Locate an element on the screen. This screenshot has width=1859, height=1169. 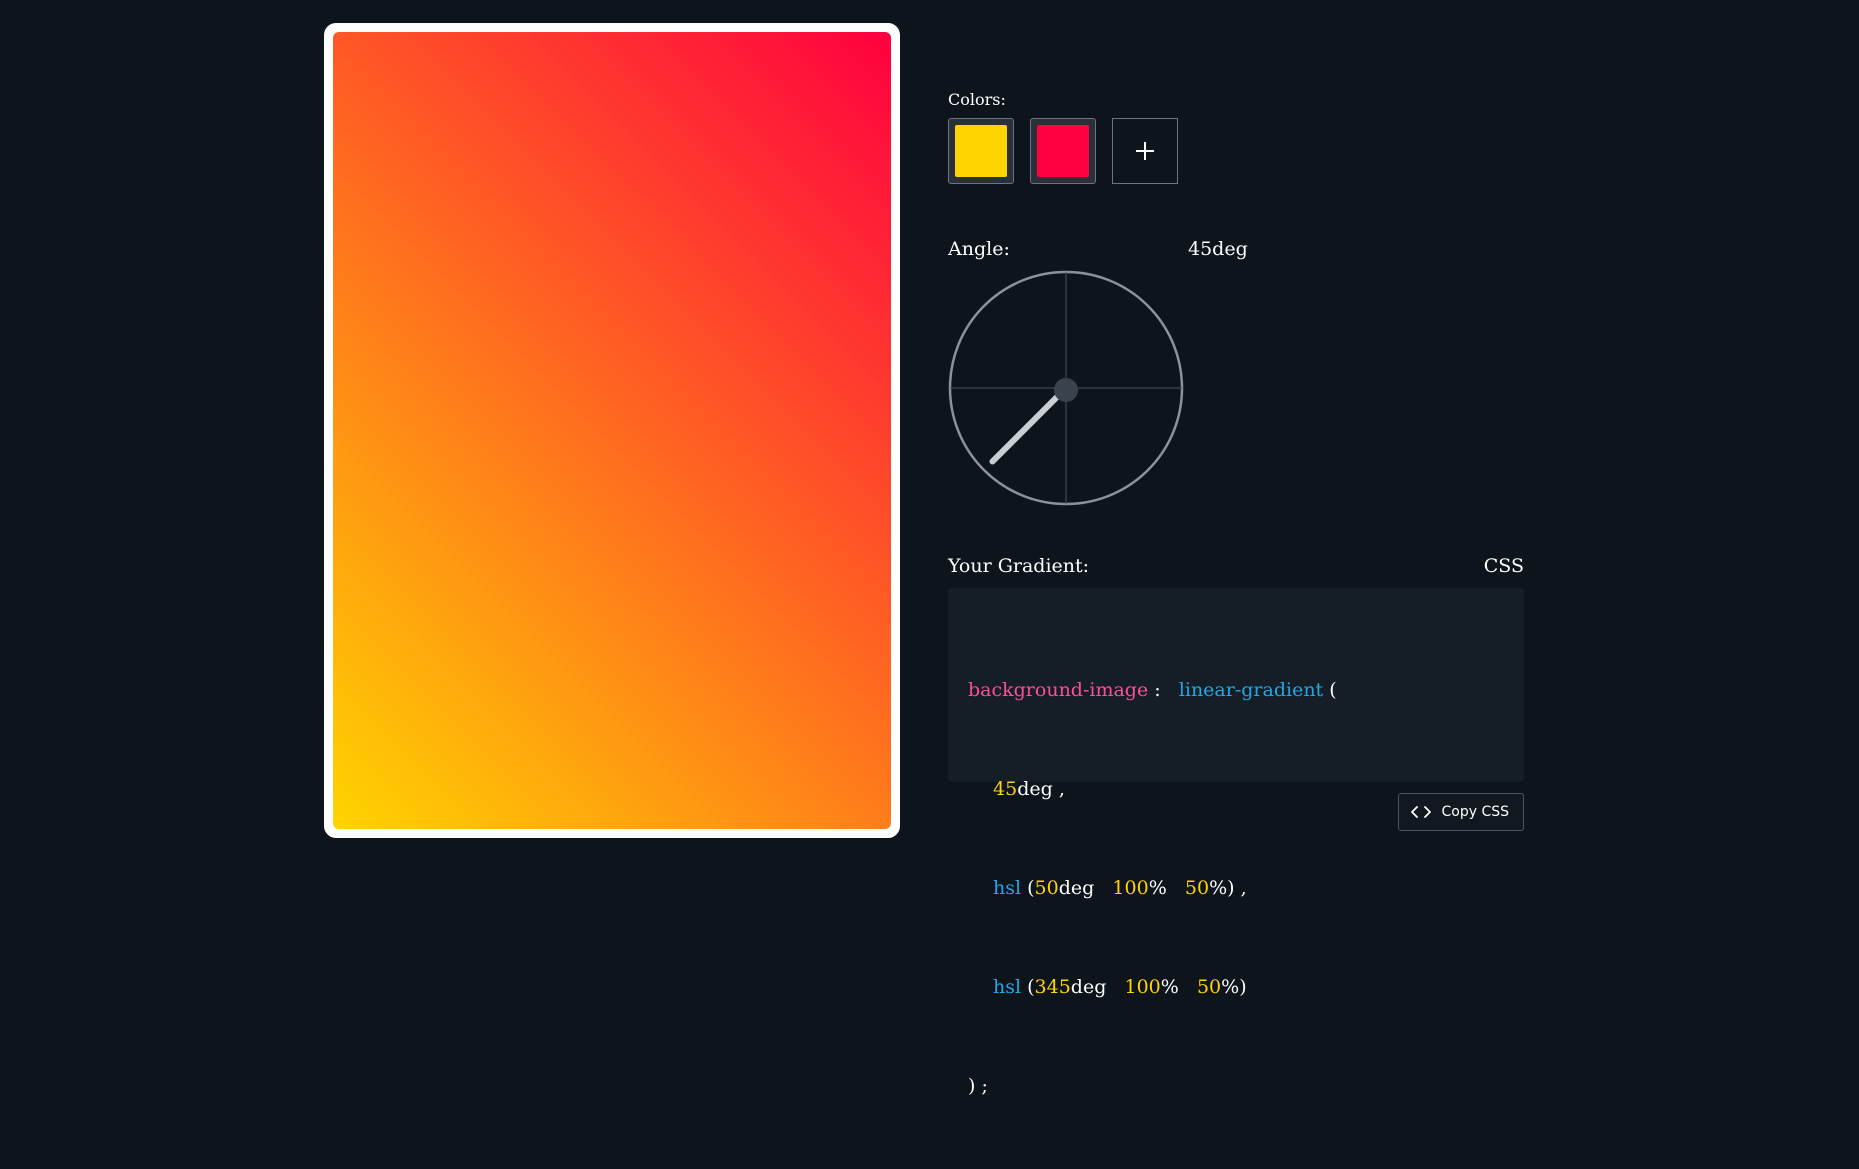
color-swatches is located at coordinates (1063, 151).